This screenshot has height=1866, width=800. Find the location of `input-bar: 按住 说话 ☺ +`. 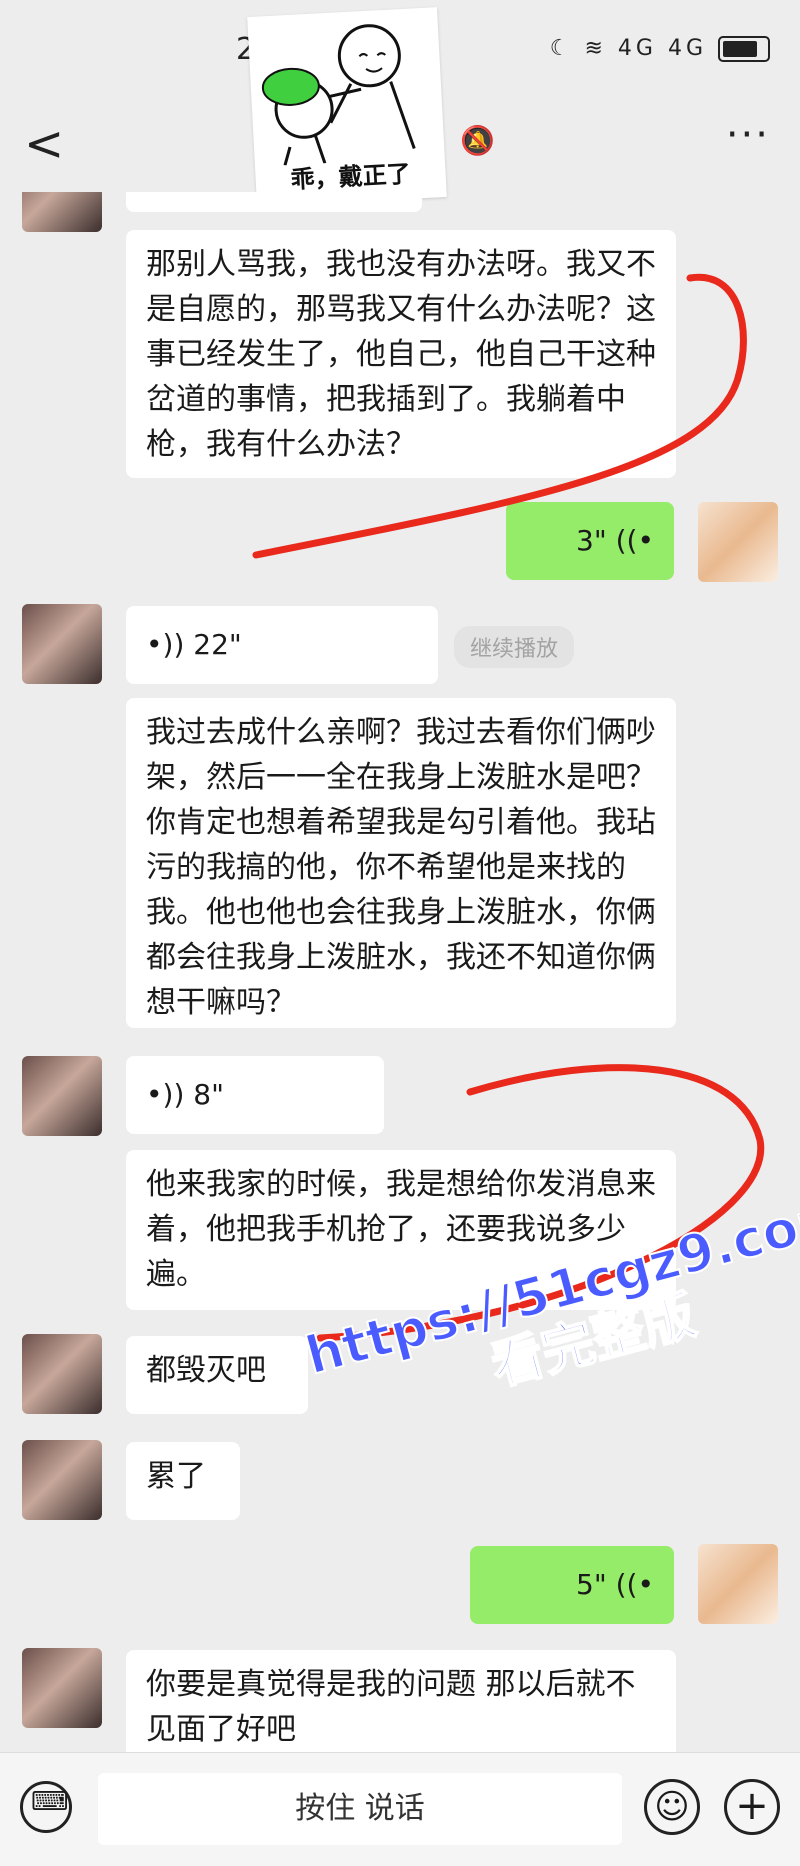

input-bar: 按住 说话 ☺ + is located at coordinates (400, 1809).